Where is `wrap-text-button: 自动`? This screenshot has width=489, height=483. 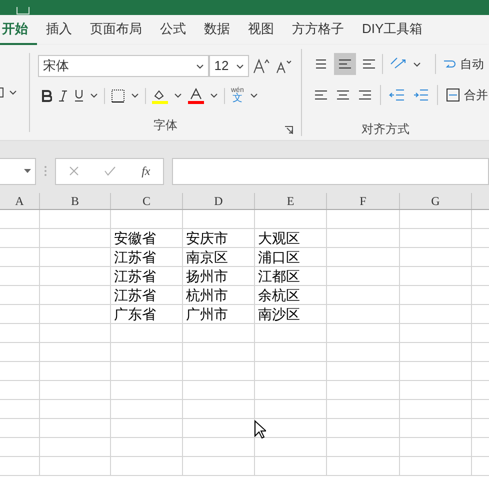 wrap-text-button: 自动 is located at coordinates (463, 64).